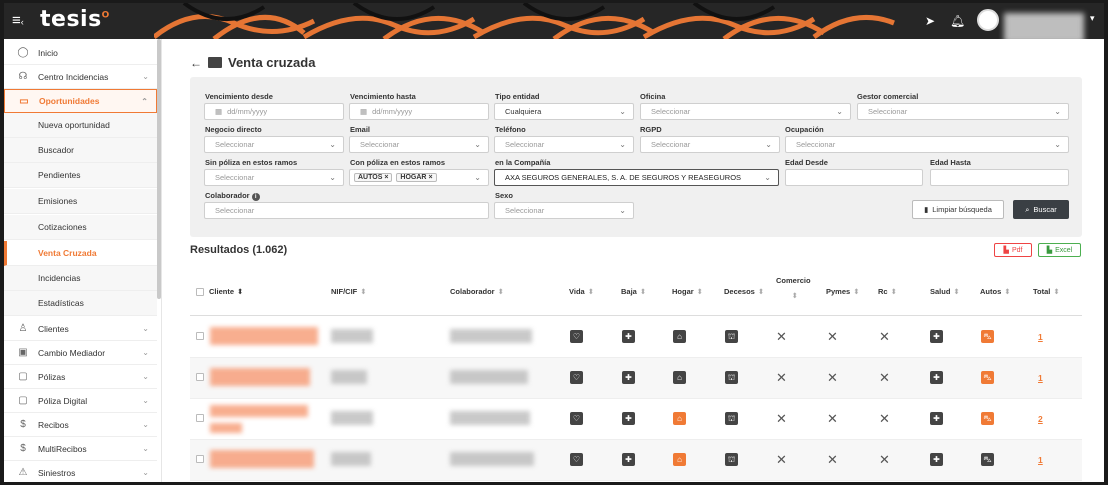 The height and width of the screenshot is (485, 1108). Describe the element at coordinates (62, 227) in the screenshot. I see `sidebar-subitem-label: Cotizaciones` at that location.